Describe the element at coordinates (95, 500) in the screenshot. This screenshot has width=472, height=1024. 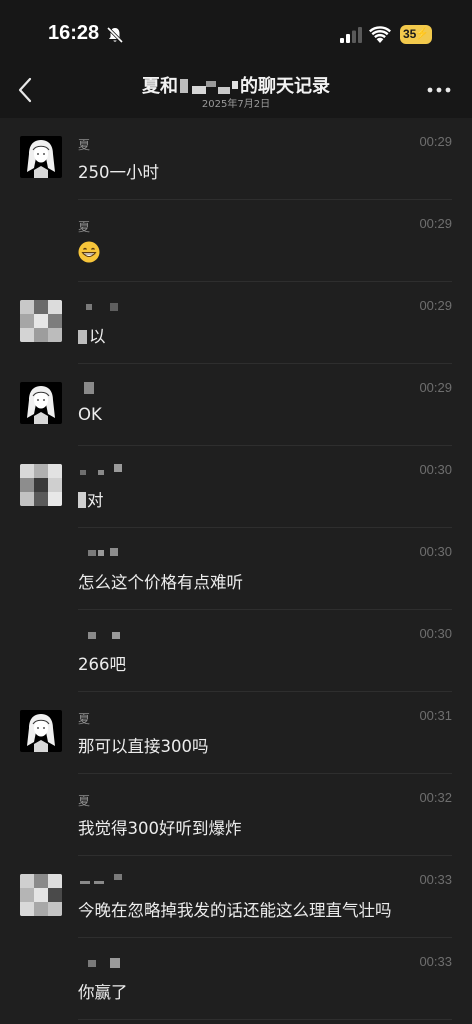
I see `message-text-visible: 对` at that location.